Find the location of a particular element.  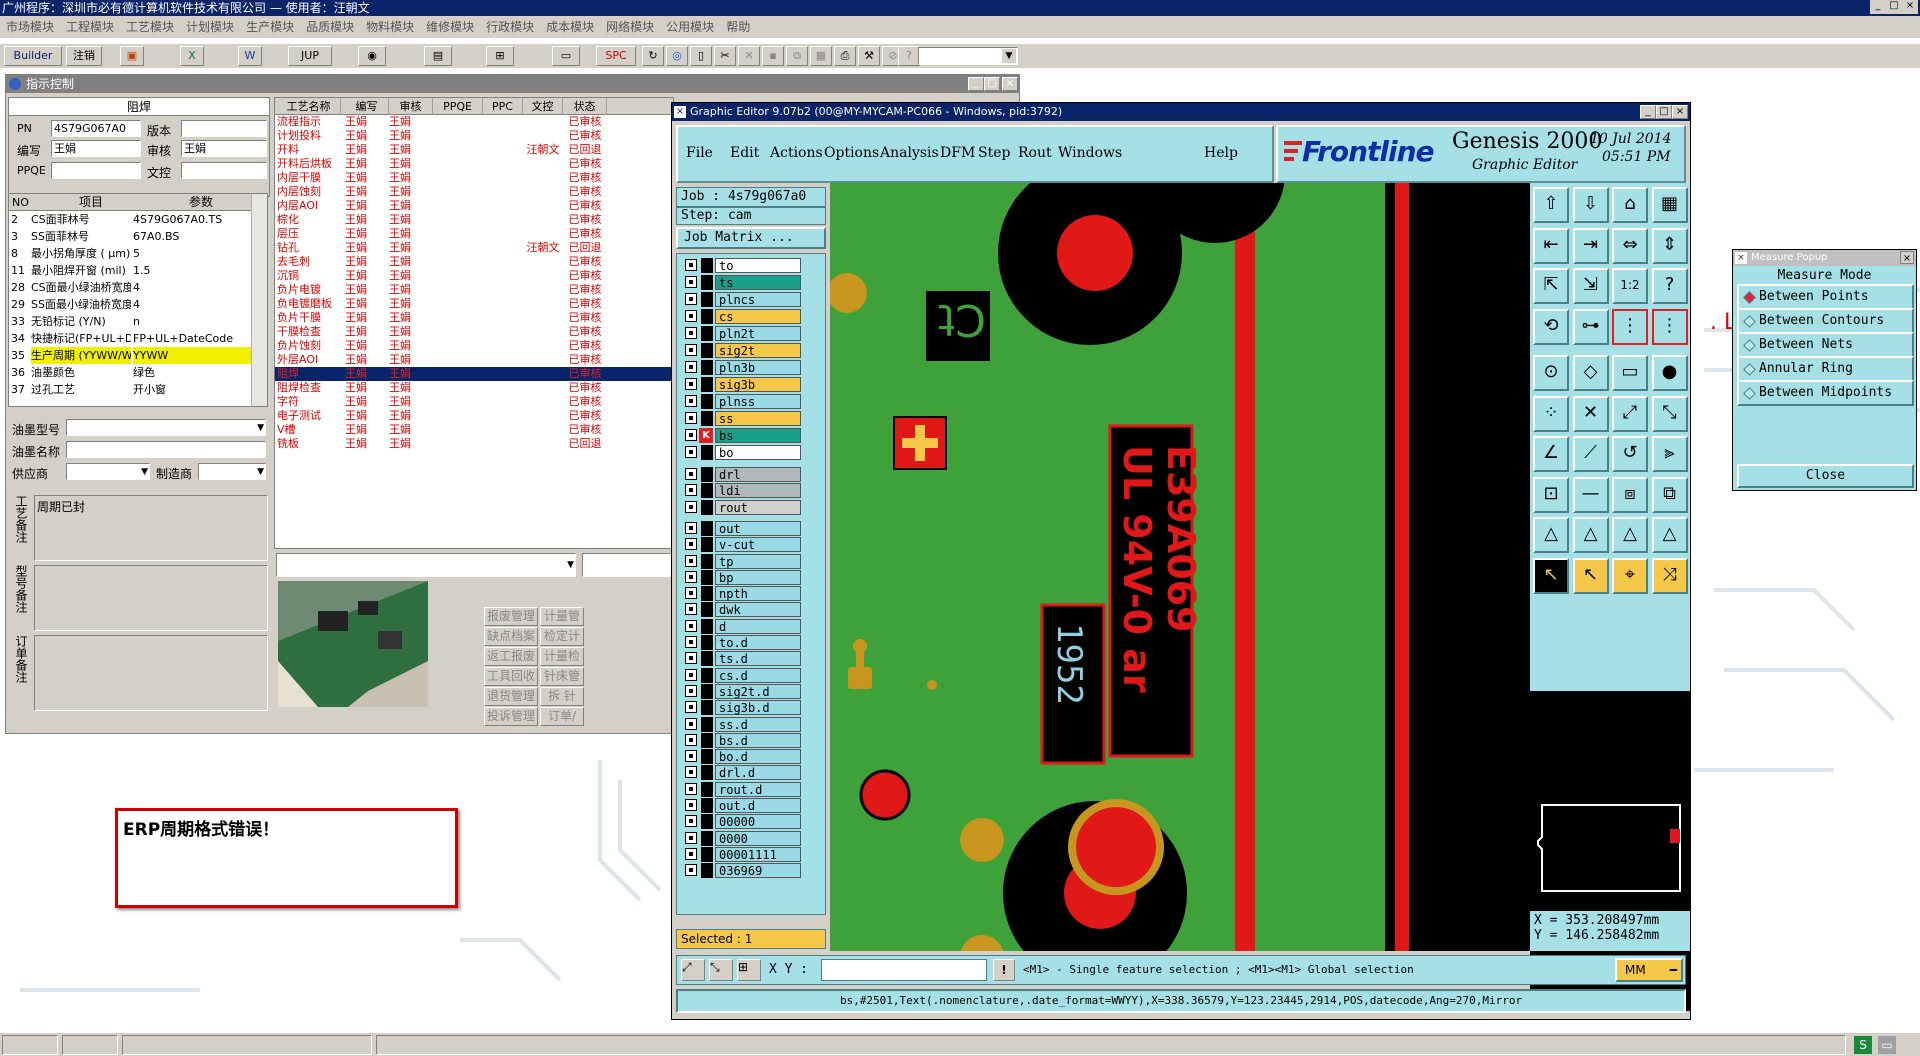

layer-row: bo.d is located at coordinates (743, 757).